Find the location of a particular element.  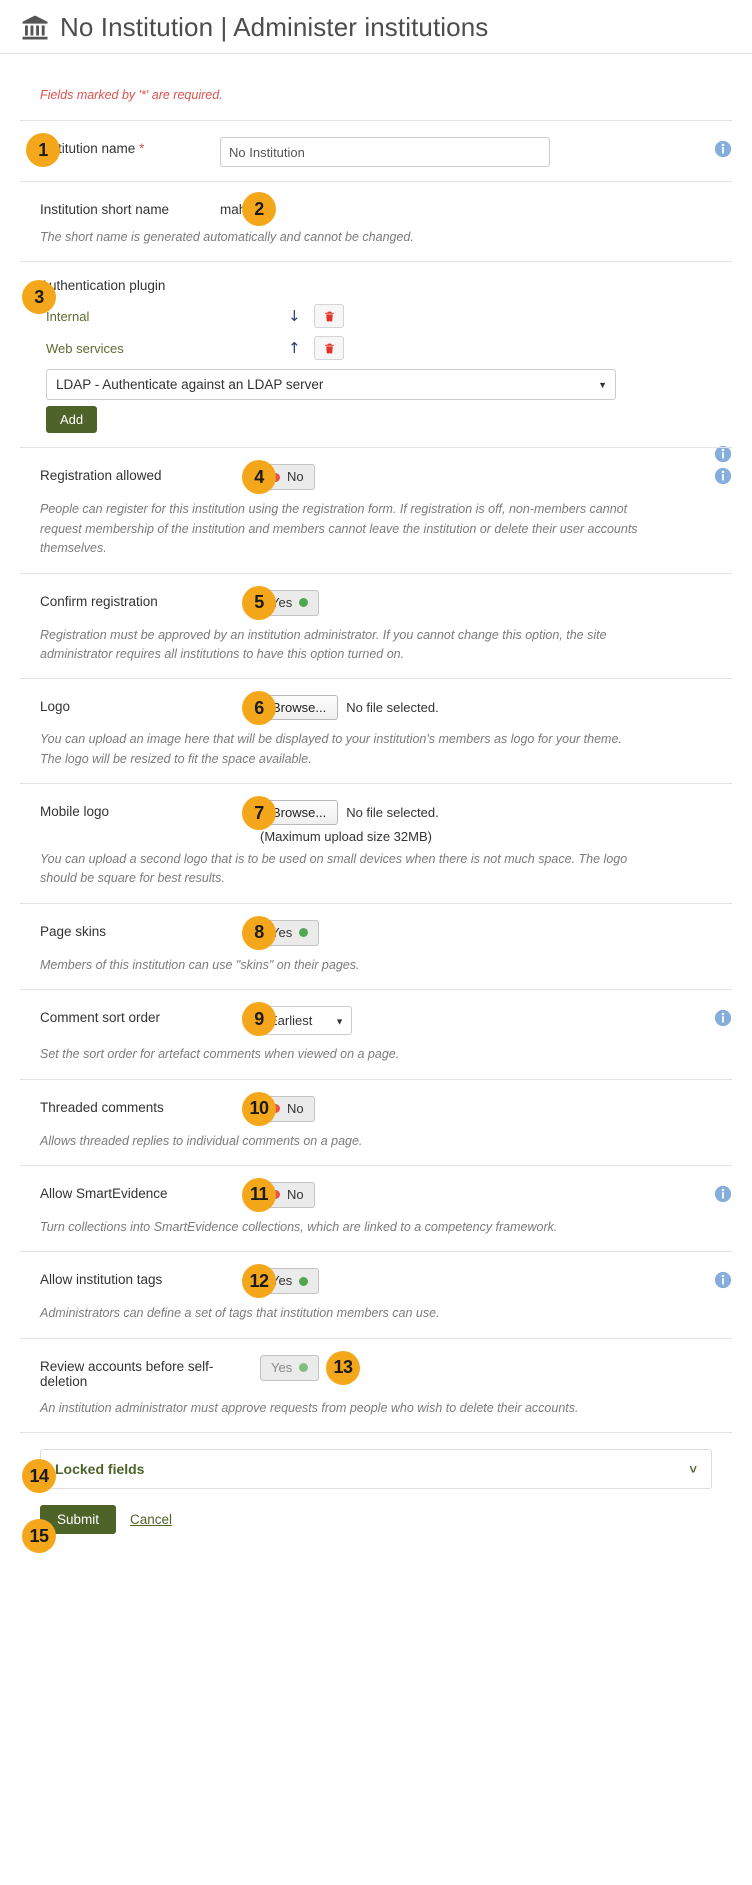

callout-badge-10: 10 is located at coordinates (259, 1108).